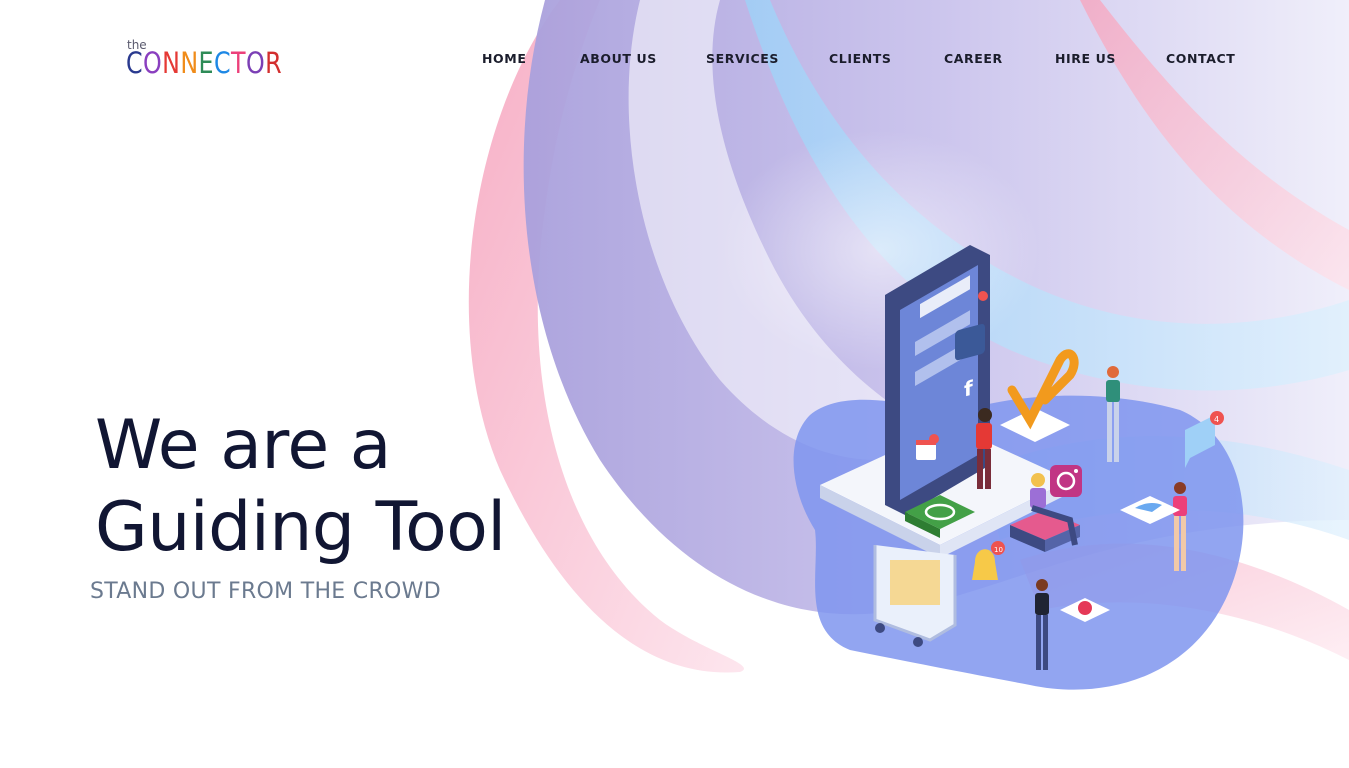 The image size is (1349, 768). Describe the element at coordinates (973, 58) in the screenshot. I see `nav-item-career: CAREER` at that location.